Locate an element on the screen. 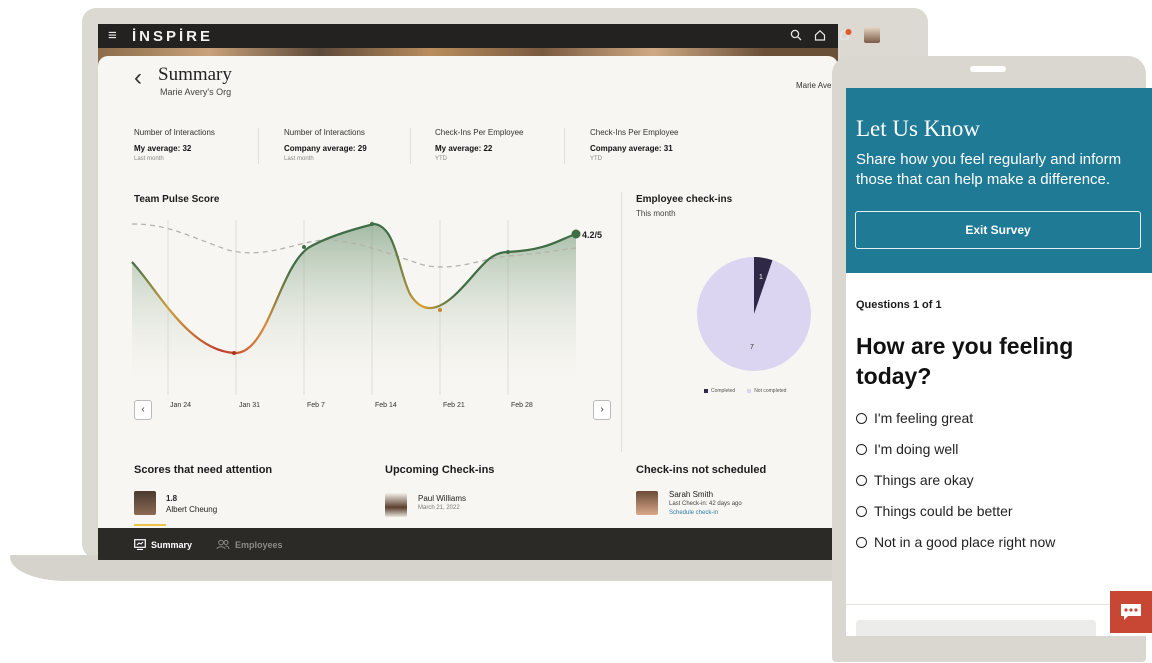 The height and width of the screenshot is (663, 1152). checkins-pie is located at coordinates (754, 314).